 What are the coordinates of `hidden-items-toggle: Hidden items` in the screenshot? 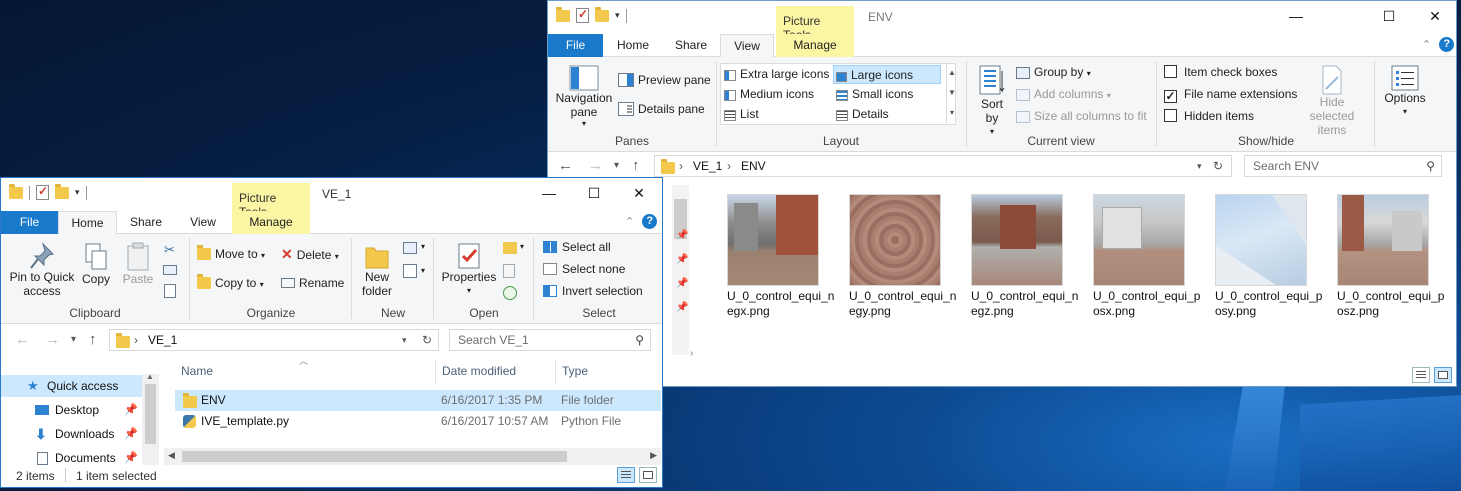 It's located at (1209, 116).